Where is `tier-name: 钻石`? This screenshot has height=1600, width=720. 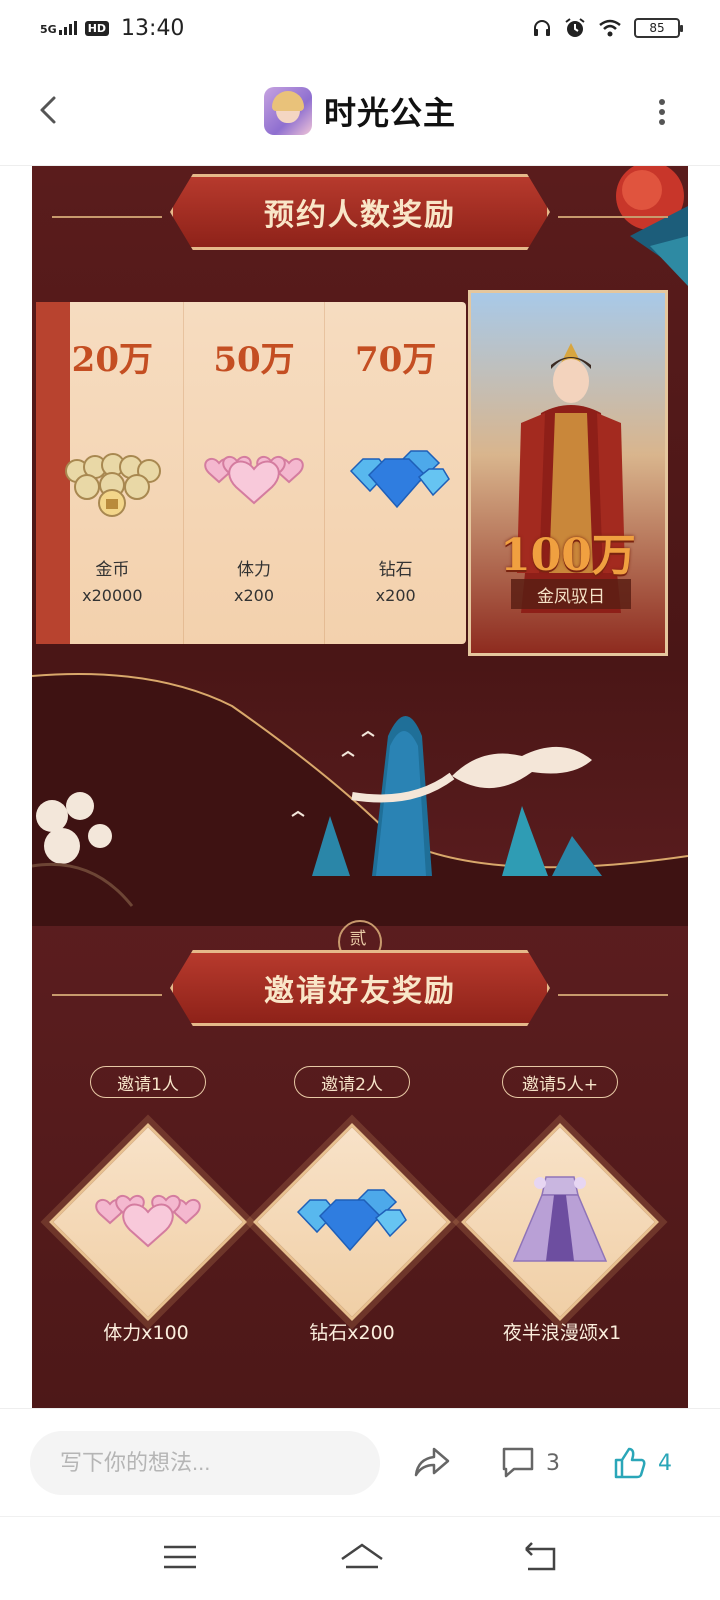 tier-name: 钻石 is located at coordinates (395, 570).